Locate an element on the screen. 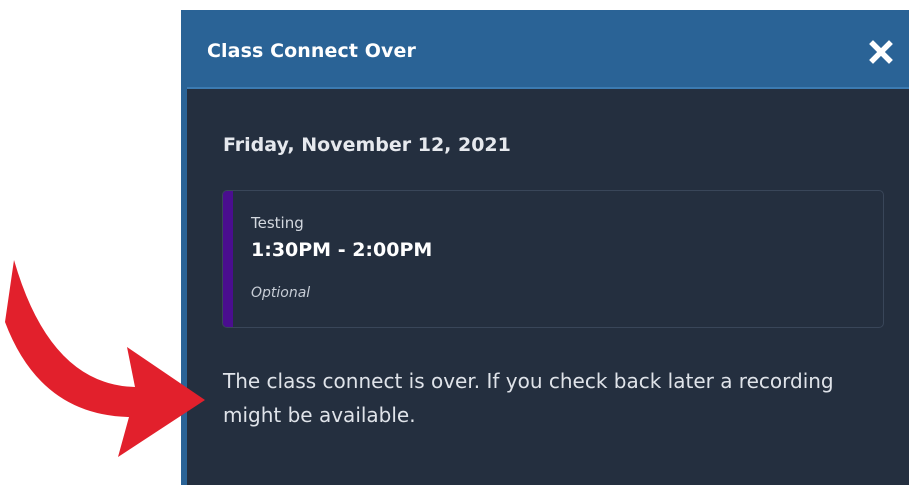  event-optional-tag: Optional is located at coordinates (281, 293).